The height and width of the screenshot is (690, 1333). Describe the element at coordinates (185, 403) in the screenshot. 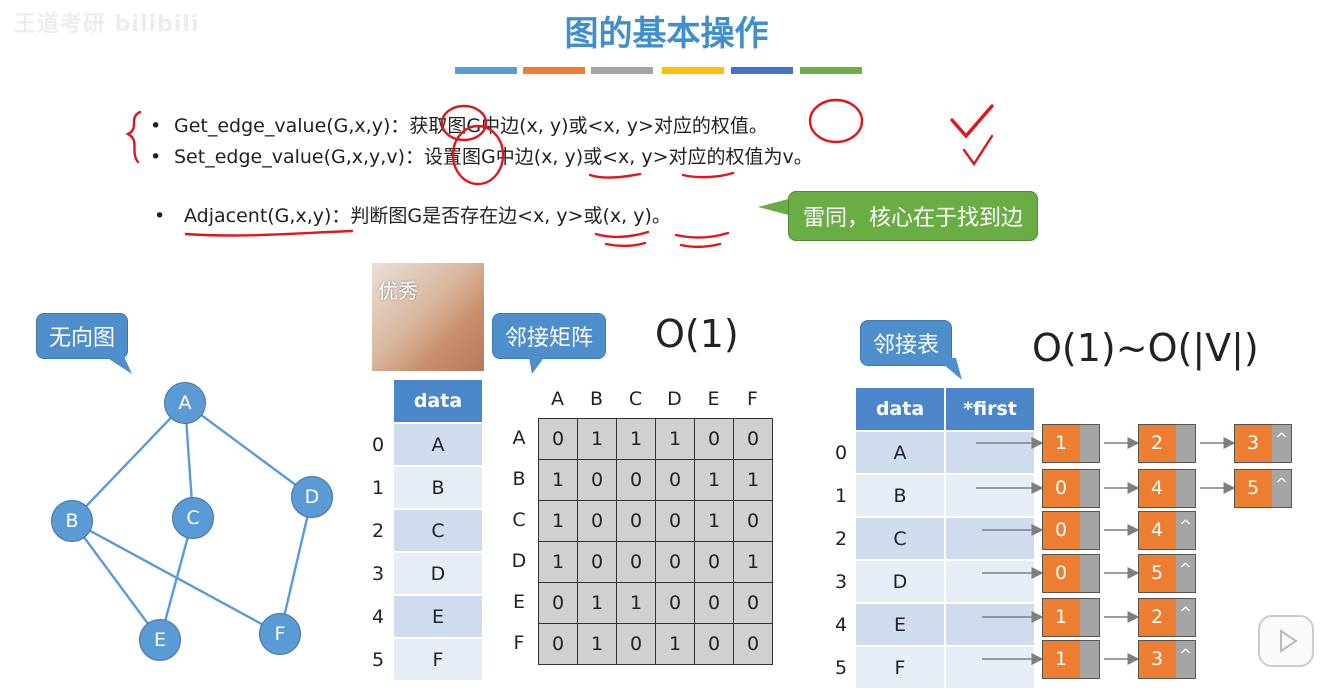

I see `graph-node-a: A` at that location.